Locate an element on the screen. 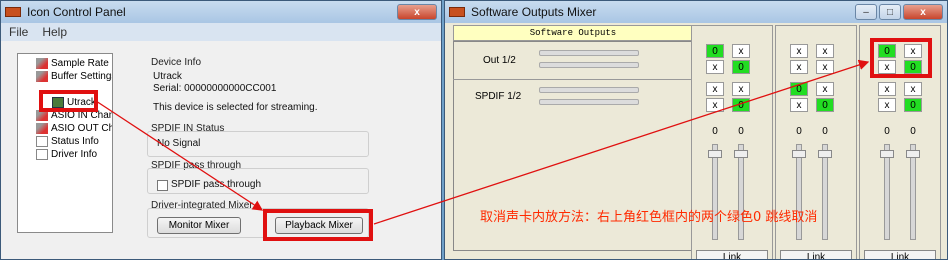 The height and width of the screenshot is (260, 948). annotation-text: 取消声卡内放方法：右上角红色框内的两个绿色0 跳线取消 is located at coordinates (649, 217).